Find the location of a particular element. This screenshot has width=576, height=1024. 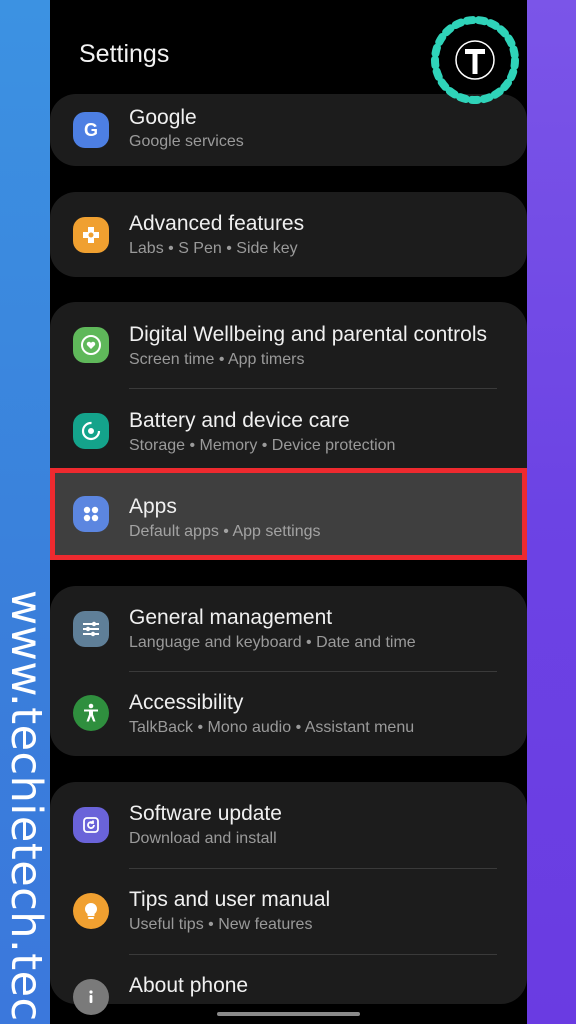

item-subtitle: Useful tips • New features is located at coordinates (221, 924).